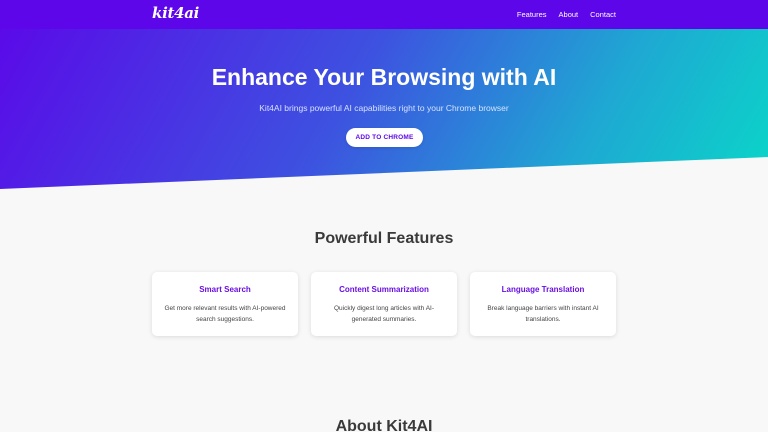 This screenshot has height=432, width=768. Describe the element at coordinates (603, 14) in the screenshot. I see `nav-link-contact: Contact` at that location.